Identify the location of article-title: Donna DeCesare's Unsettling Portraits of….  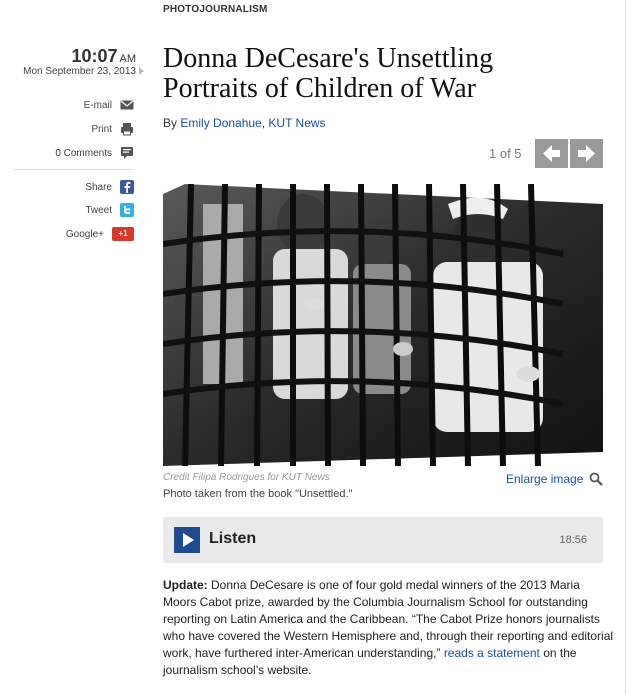
(328, 73).